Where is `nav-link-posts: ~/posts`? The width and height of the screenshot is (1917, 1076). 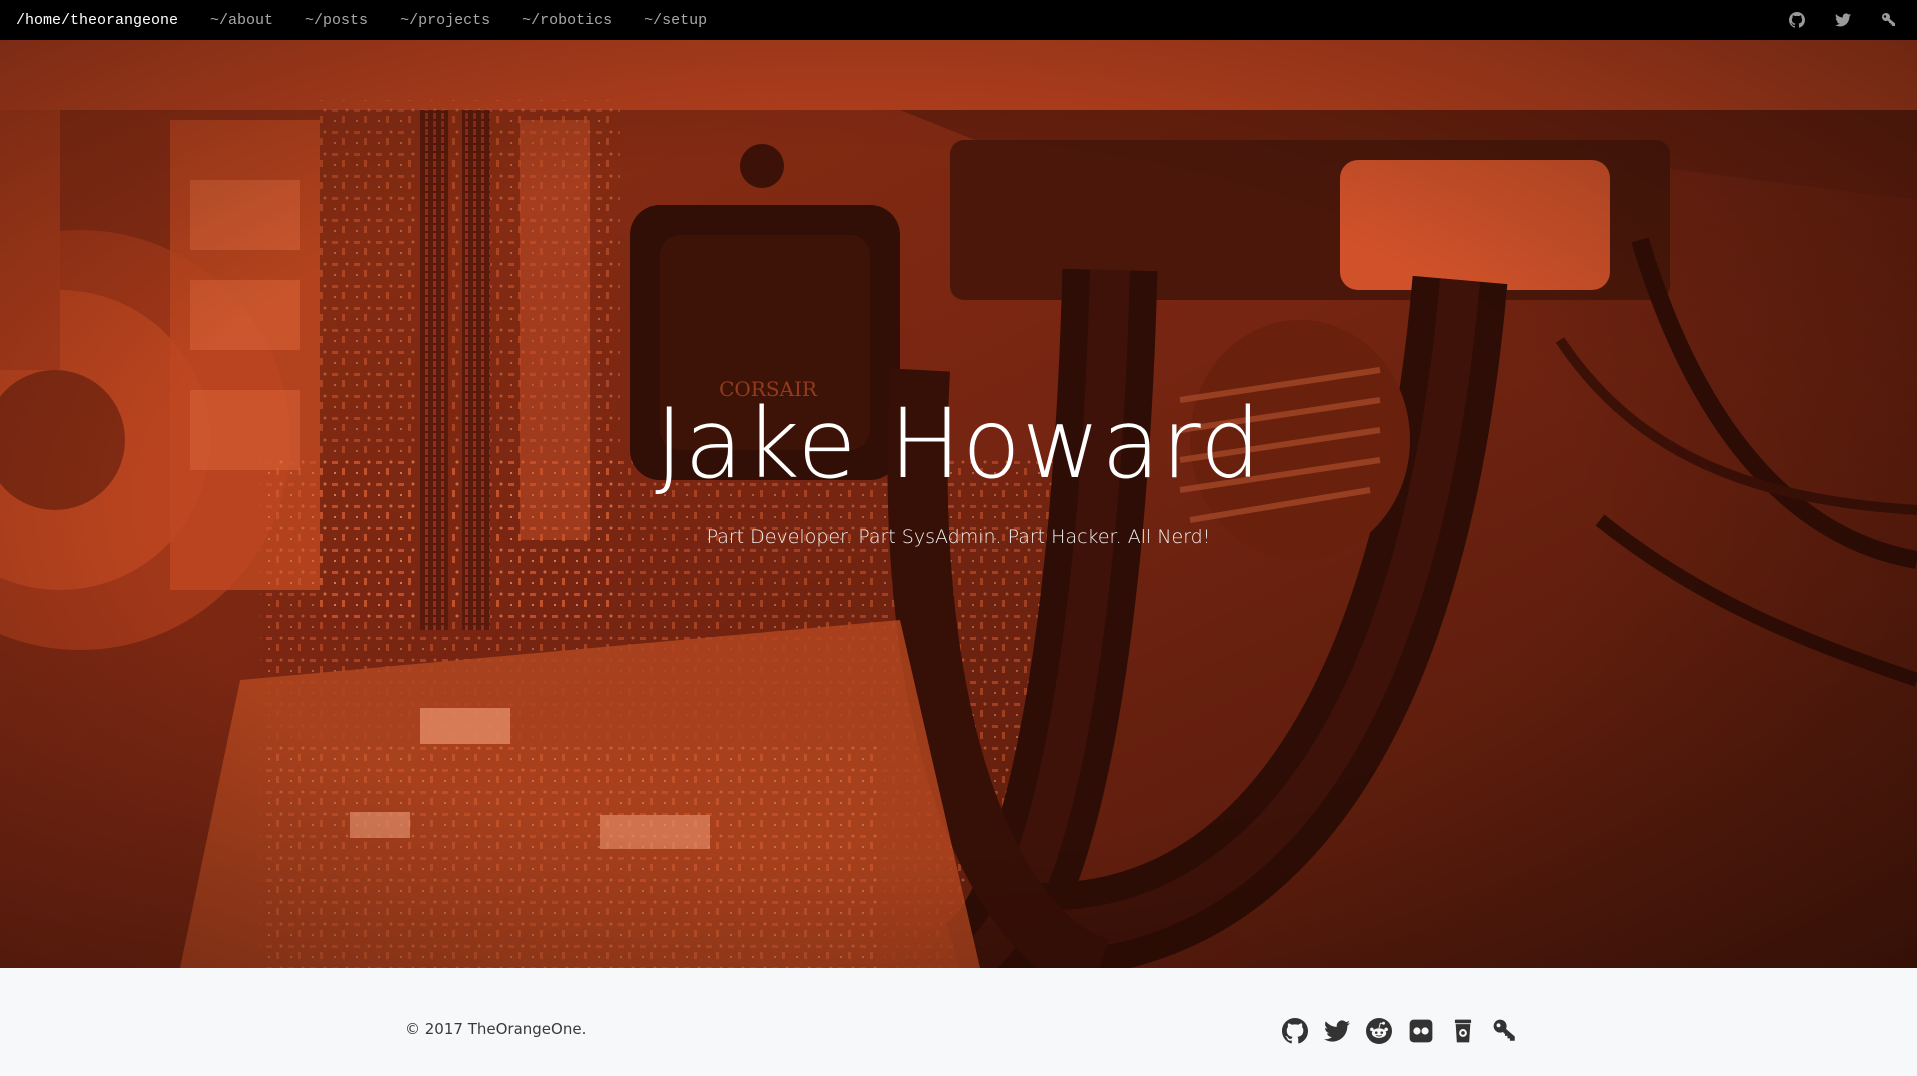
nav-link-posts: ~/posts is located at coordinates (336, 20).